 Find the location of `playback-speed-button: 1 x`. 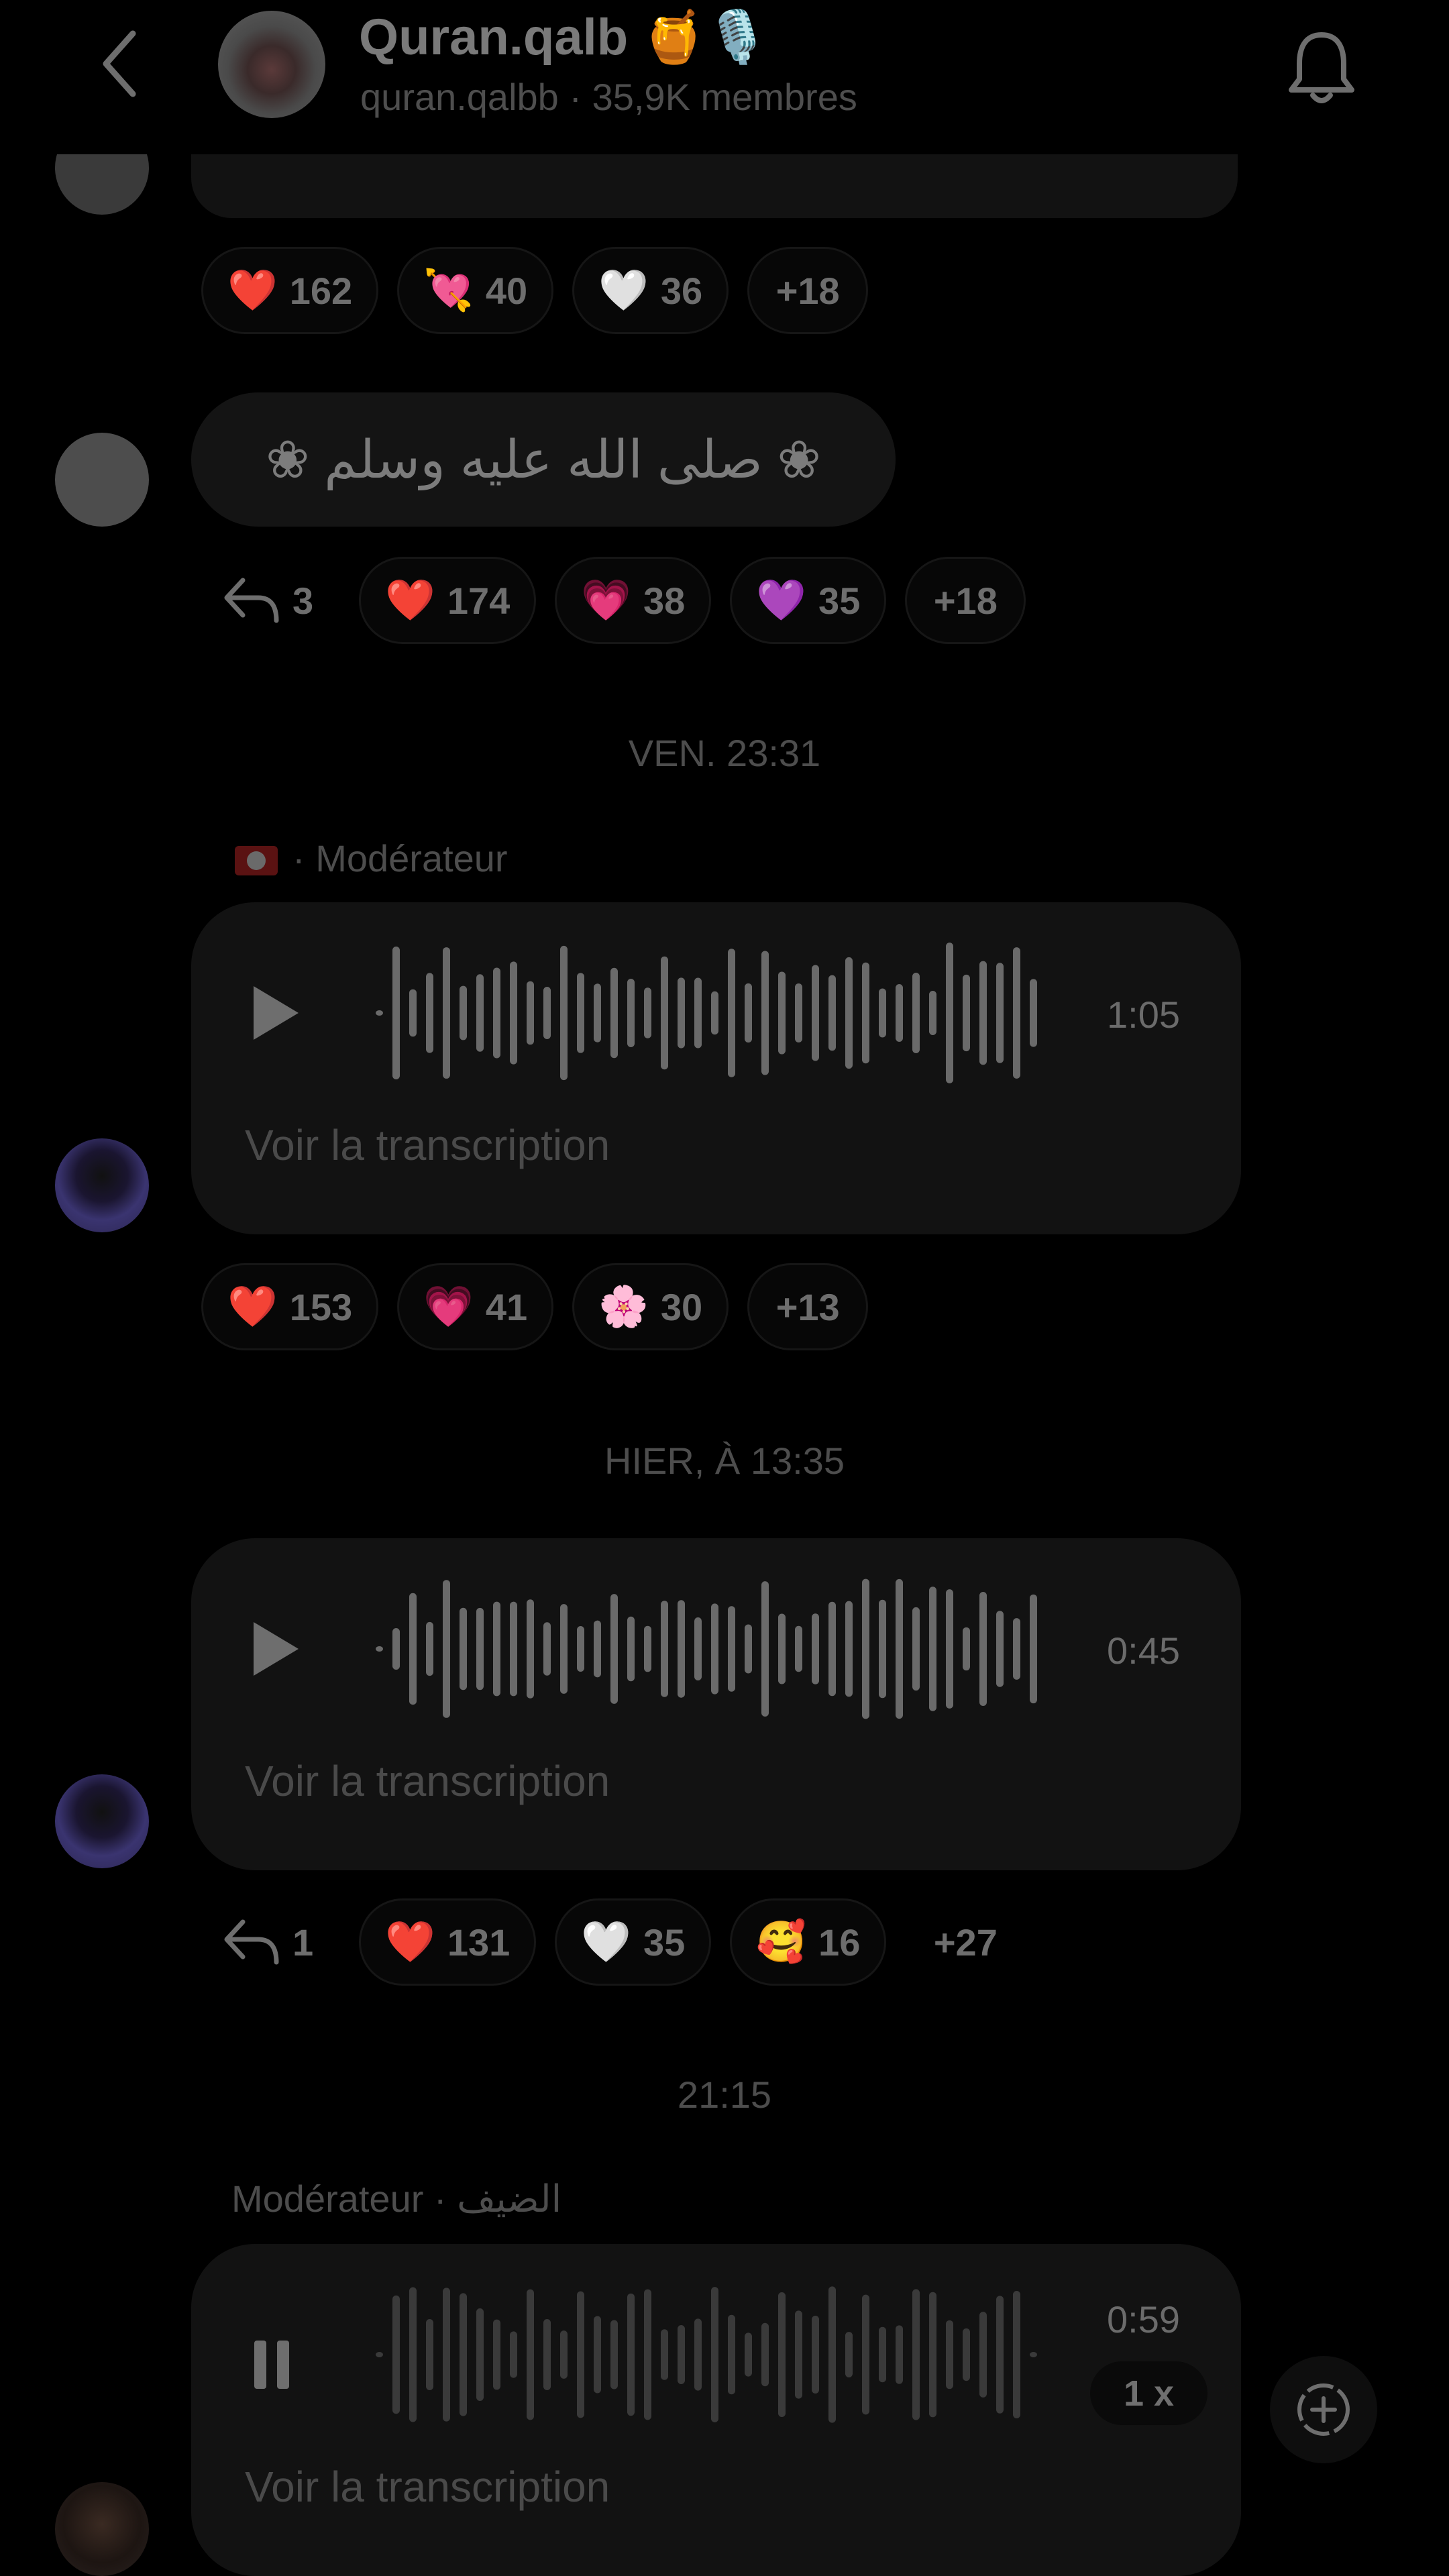

playback-speed-button: 1 x is located at coordinates (1149, 2393).